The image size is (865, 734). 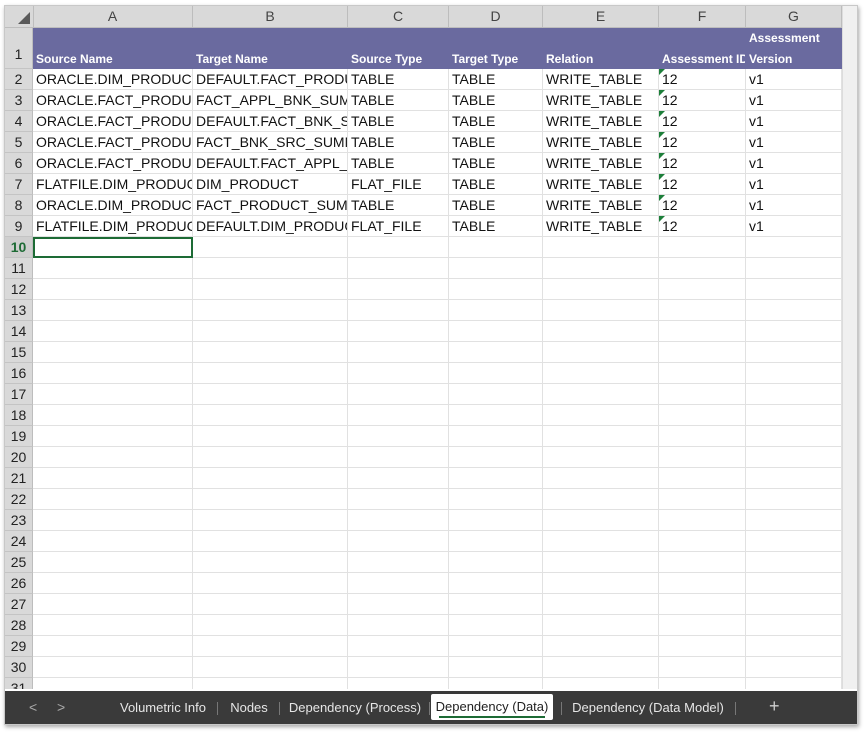 What do you see at coordinates (19, 625) in the screenshot?
I see `row-number: 28` at bounding box center [19, 625].